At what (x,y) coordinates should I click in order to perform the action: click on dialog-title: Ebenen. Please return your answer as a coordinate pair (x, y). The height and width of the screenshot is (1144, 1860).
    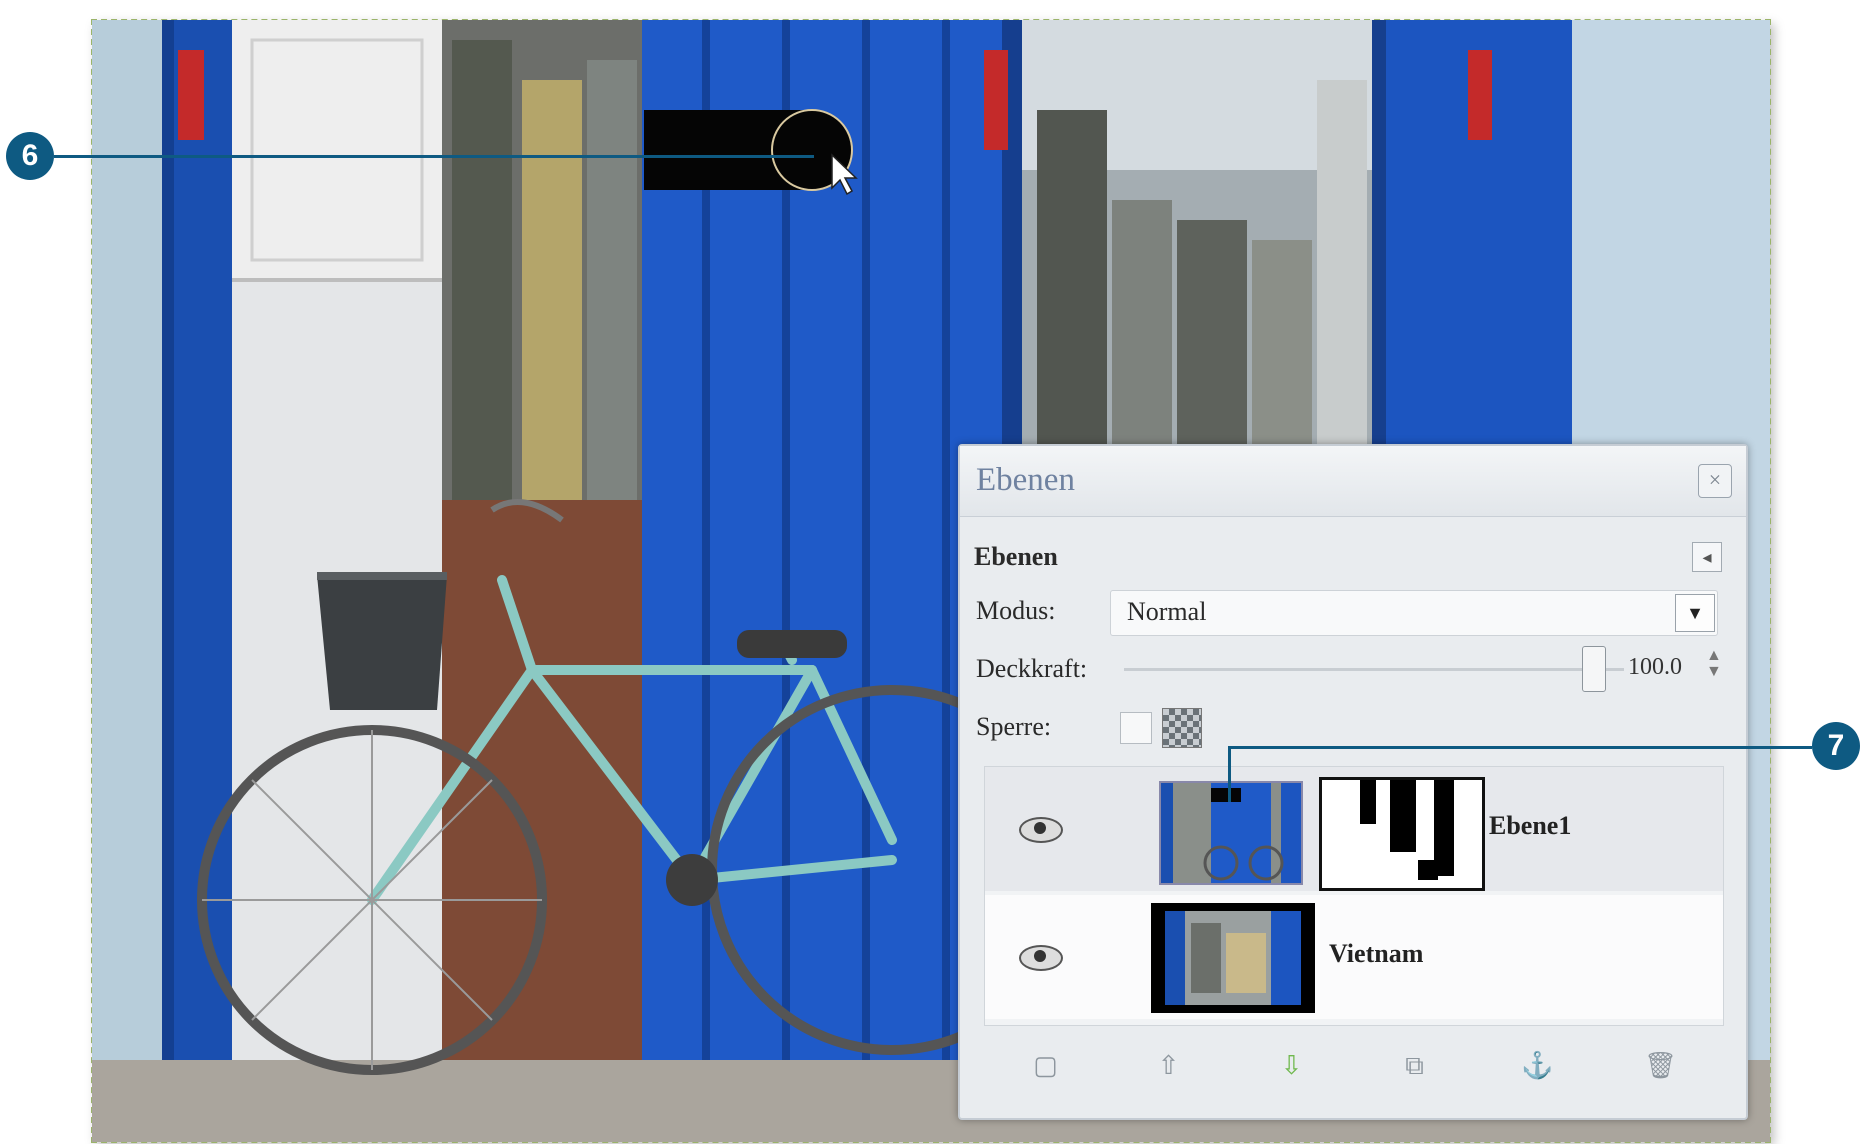
    Looking at the image, I should click on (1025, 480).